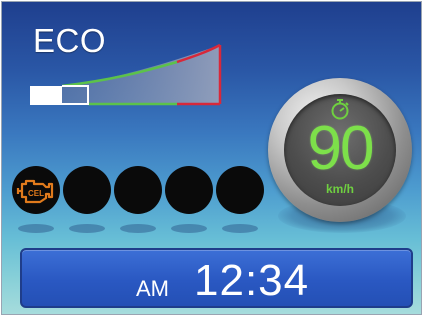 This screenshot has height=316, width=423. Describe the element at coordinates (152, 288) in the screenshot. I see `clock-ampm: AM` at that location.